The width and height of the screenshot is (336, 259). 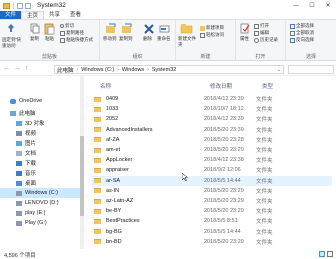 I want to click on table-row: BestPractices 2018/5/5 8:51 文件夹, so click(x=212, y=221).